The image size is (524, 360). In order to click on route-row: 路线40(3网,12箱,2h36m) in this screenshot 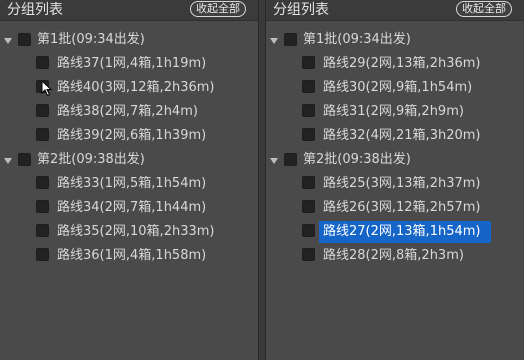, I will do `click(129, 90)`.